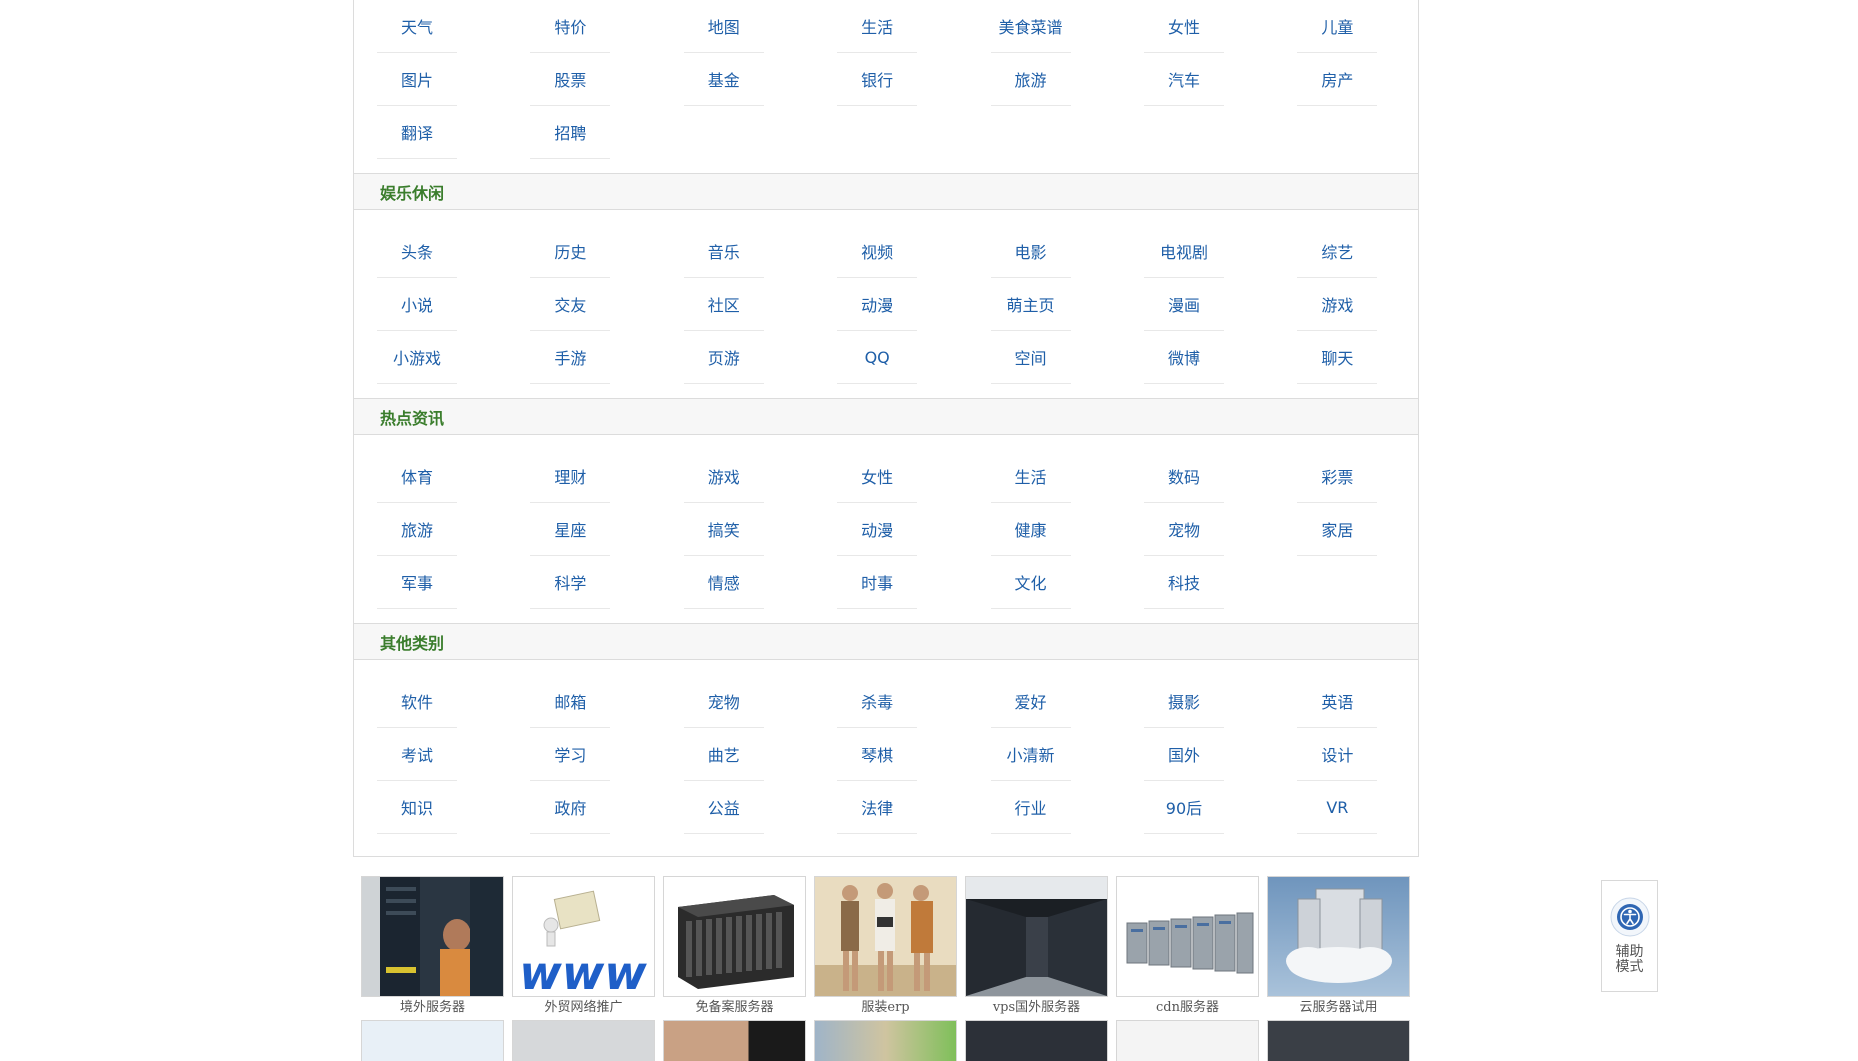 The image size is (1858, 1061). I want to click on category-link: 银行, so click(877, 79).